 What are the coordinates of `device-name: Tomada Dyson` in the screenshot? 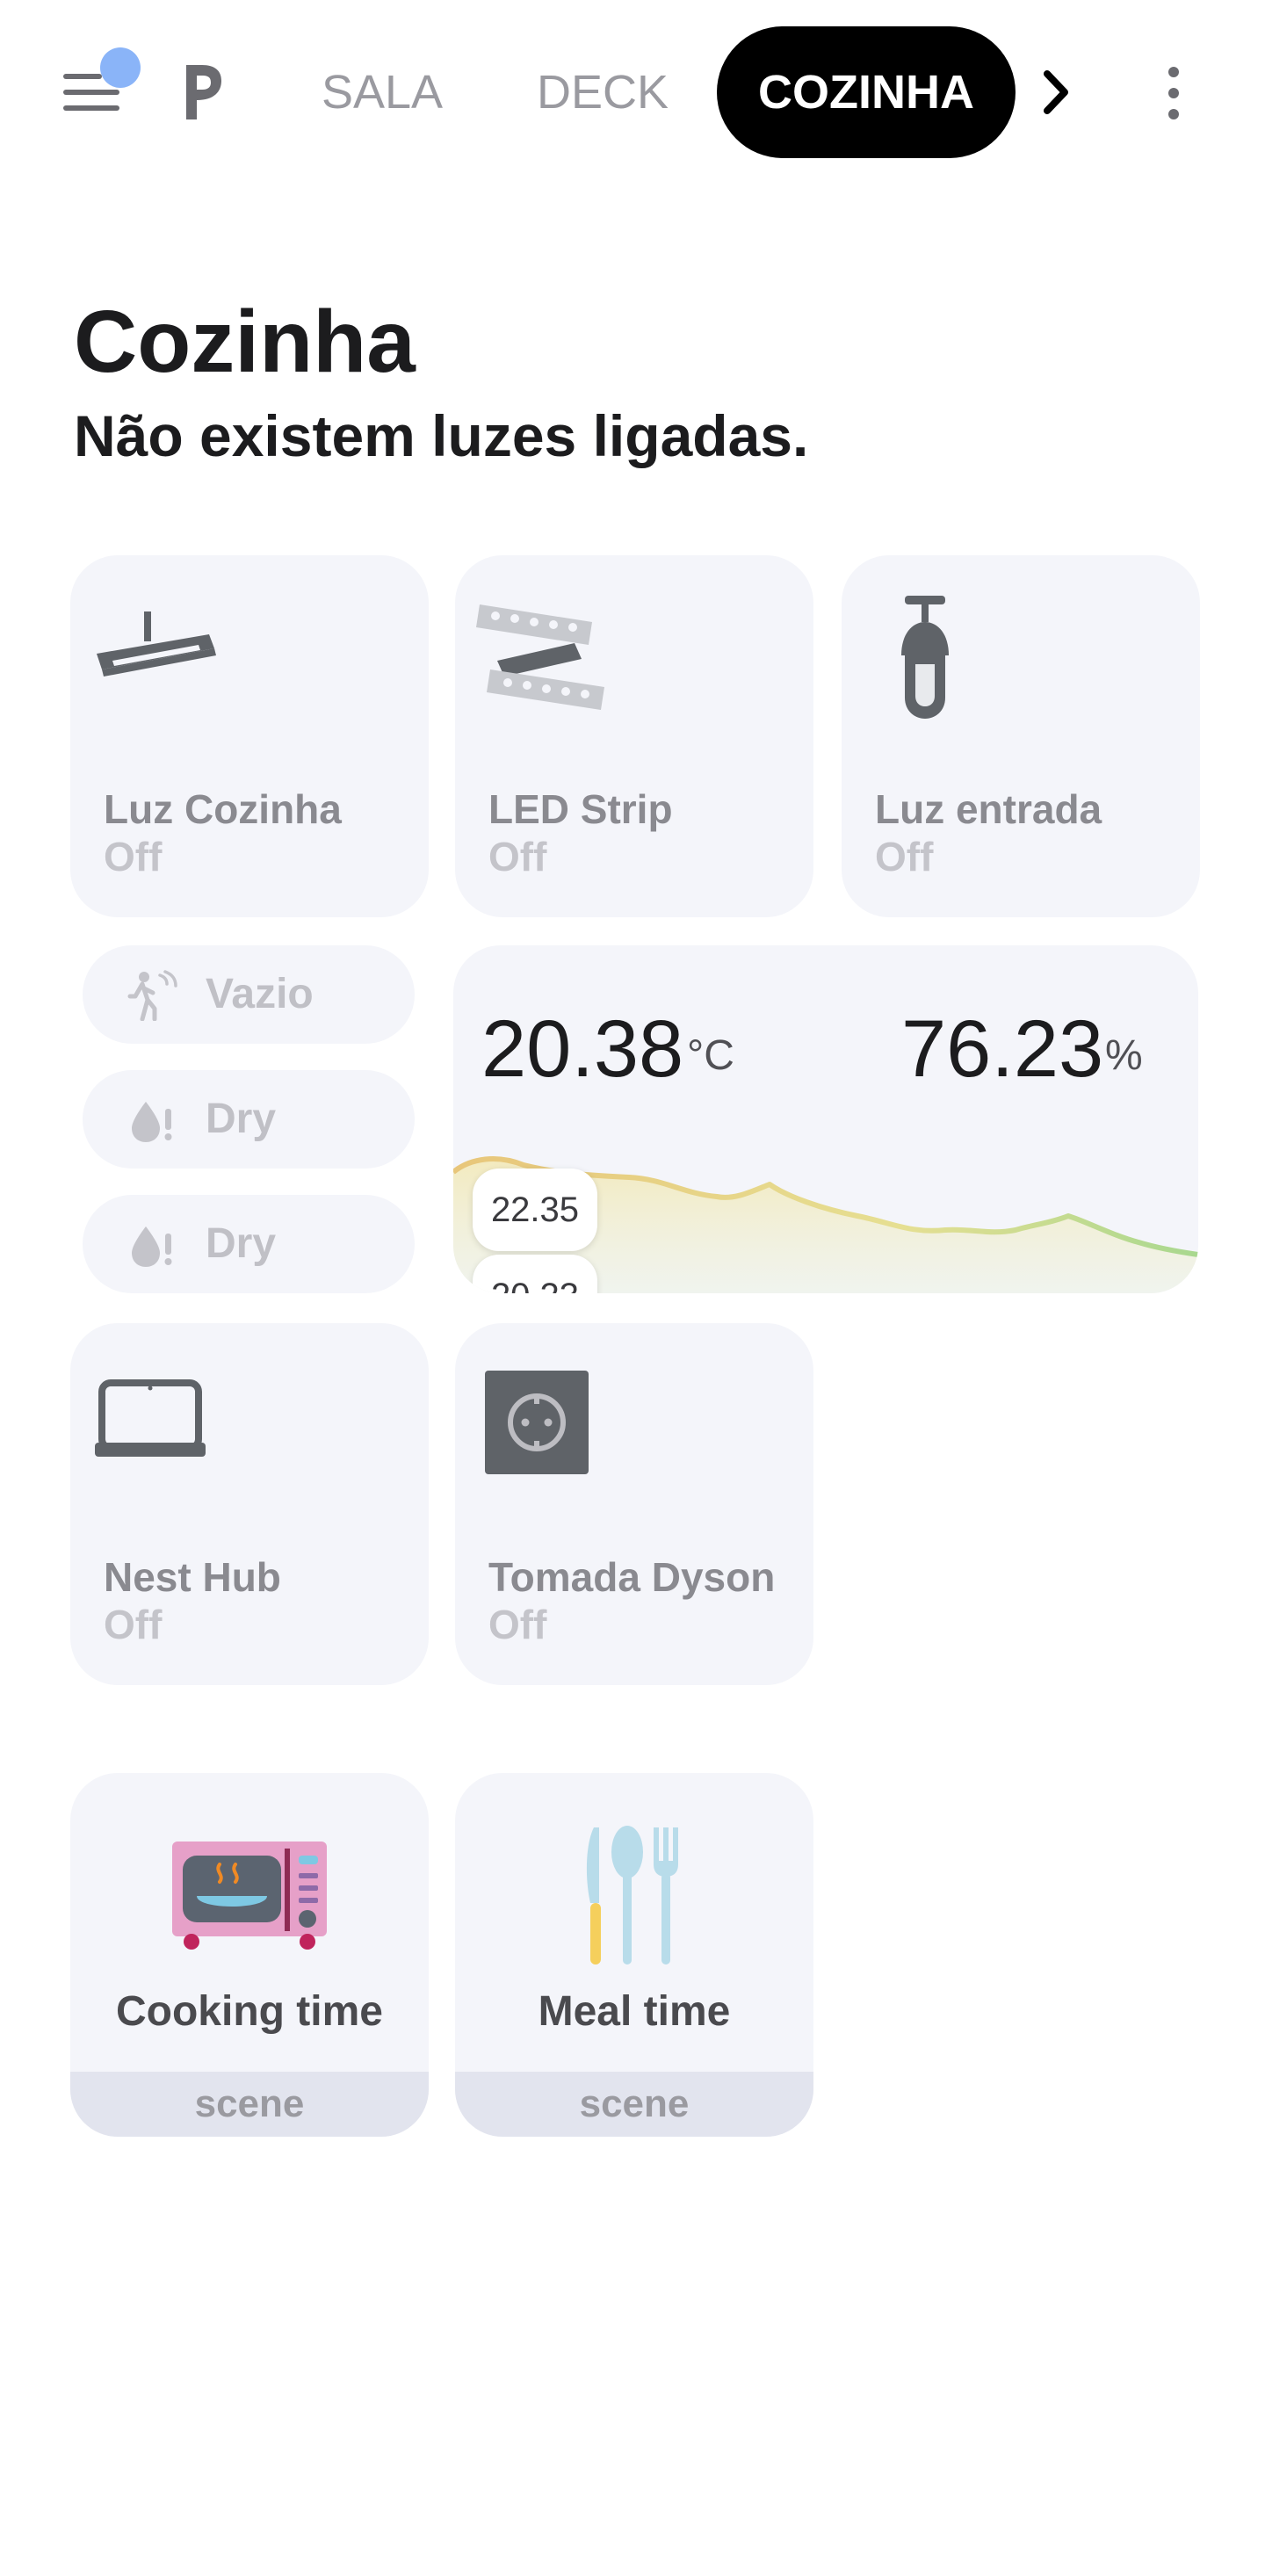 It's located at (632, 1577).